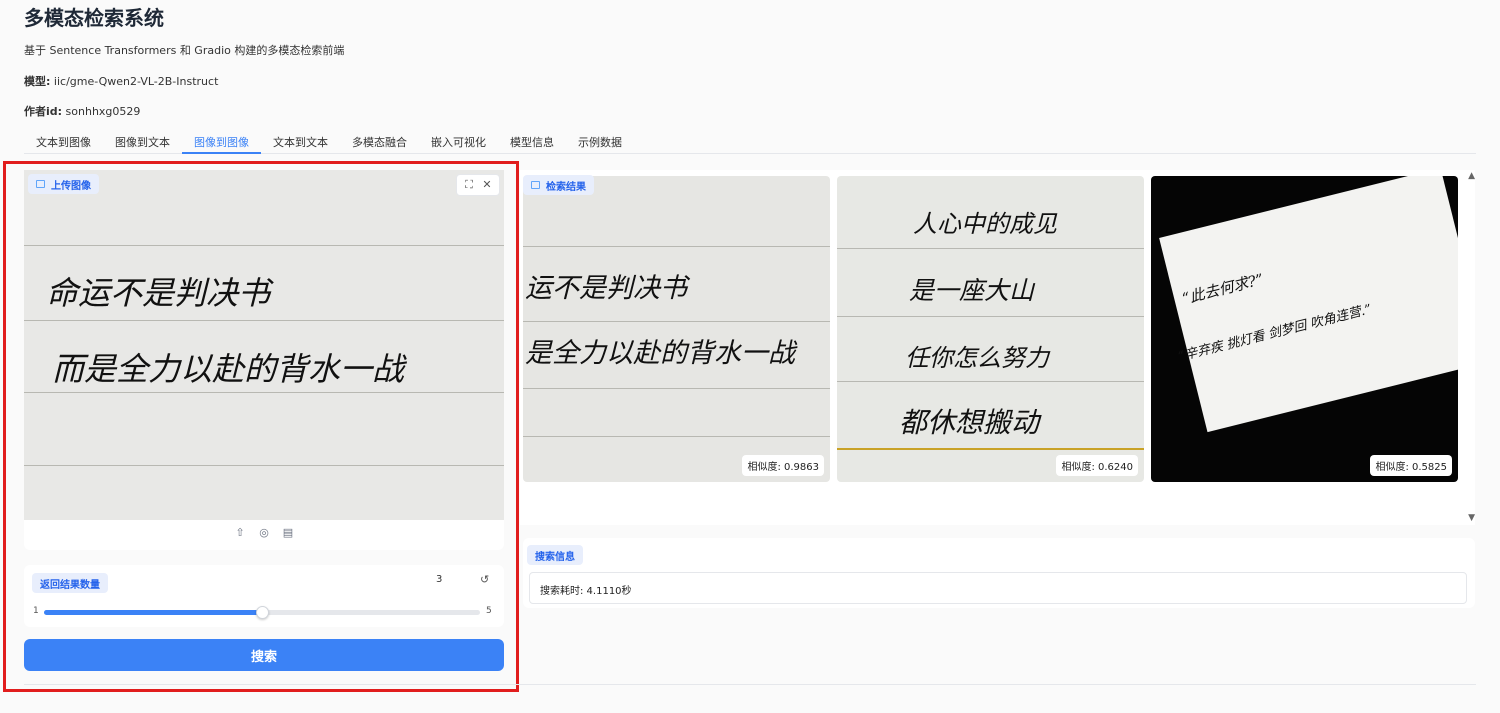 This screenshot has height=713, width=1500. I want to click on model-value: iic/gme-Qwen2-VL-2B-Instruct, so click(134, 81).